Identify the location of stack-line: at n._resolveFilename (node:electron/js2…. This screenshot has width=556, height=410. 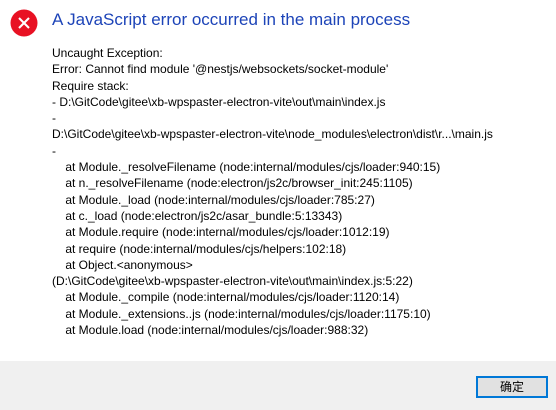
(232, 183).